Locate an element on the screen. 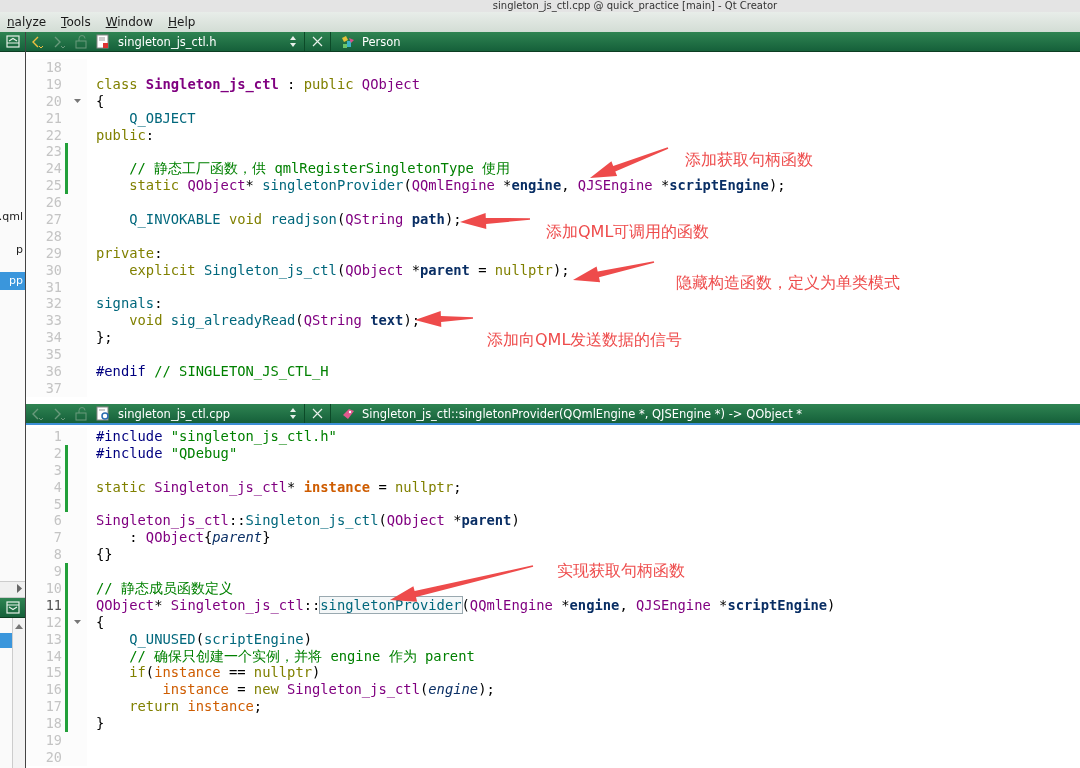  code-line: : QObject{parent} is located at coordinates (199, 538).